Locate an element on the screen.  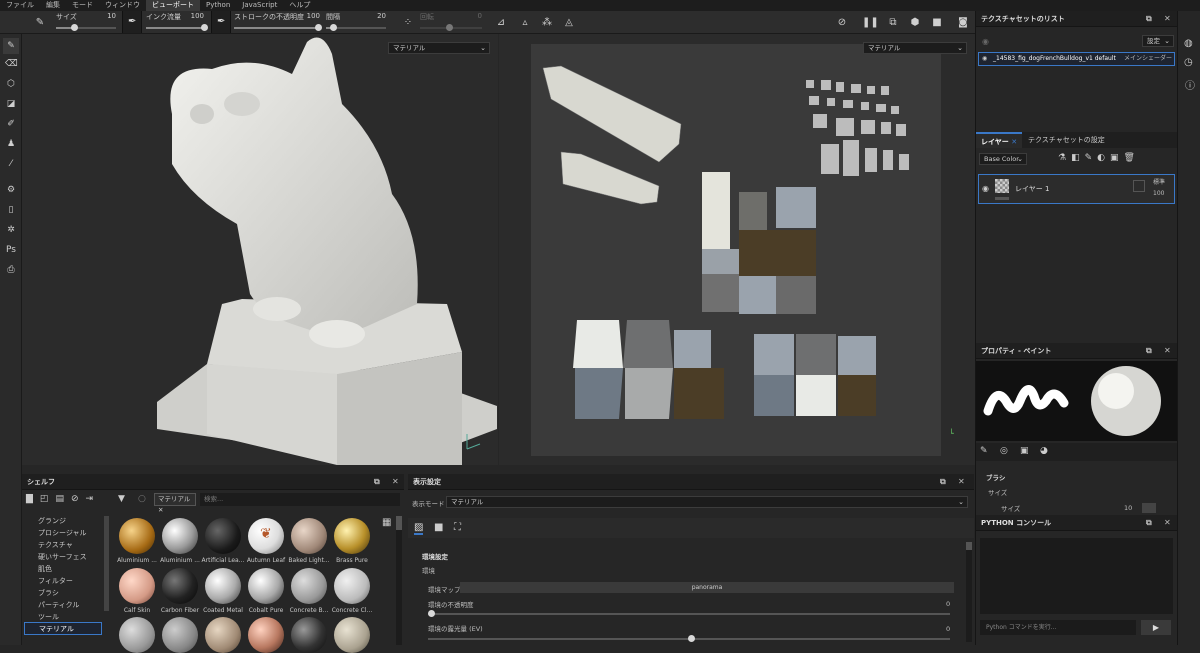
material-thumb-carbon-fiber is located at coordinates (180, 586).